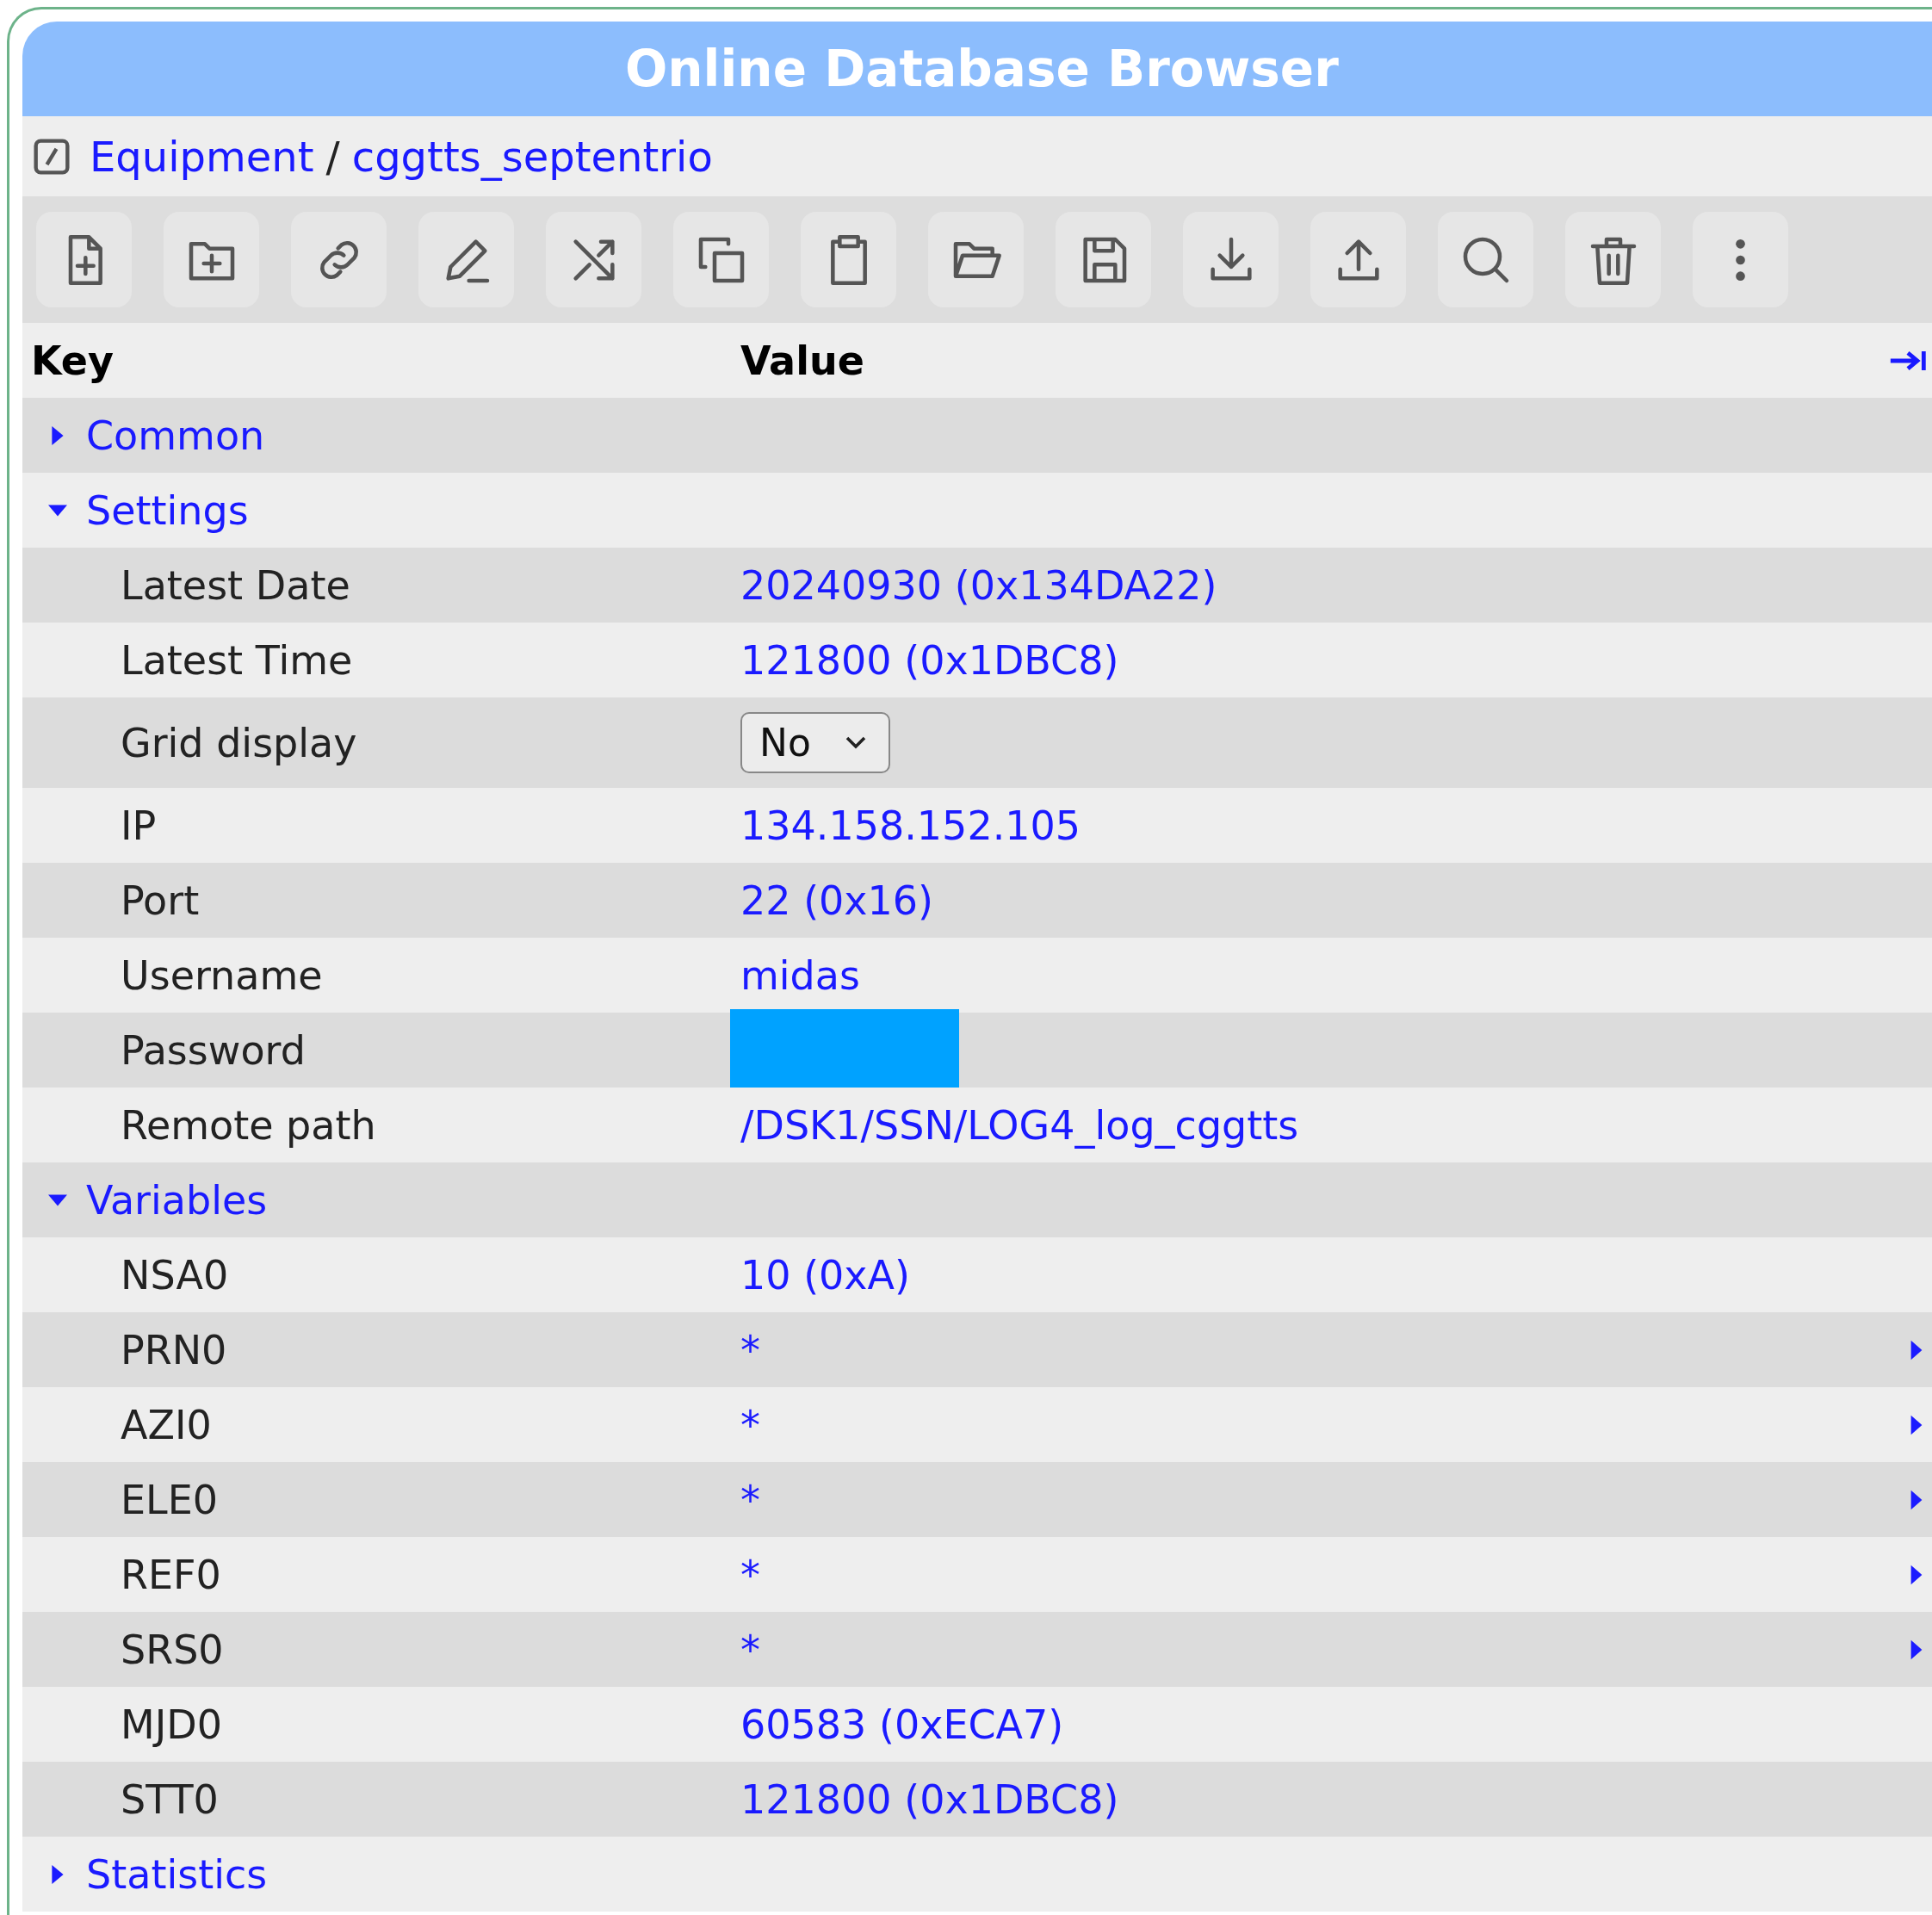 The height and width of the screenshot is (1915, 1932). What do you see at coordinates (139, 825) in the screenshot?
I see `key-label: IP` at bounding box center [139, 825].